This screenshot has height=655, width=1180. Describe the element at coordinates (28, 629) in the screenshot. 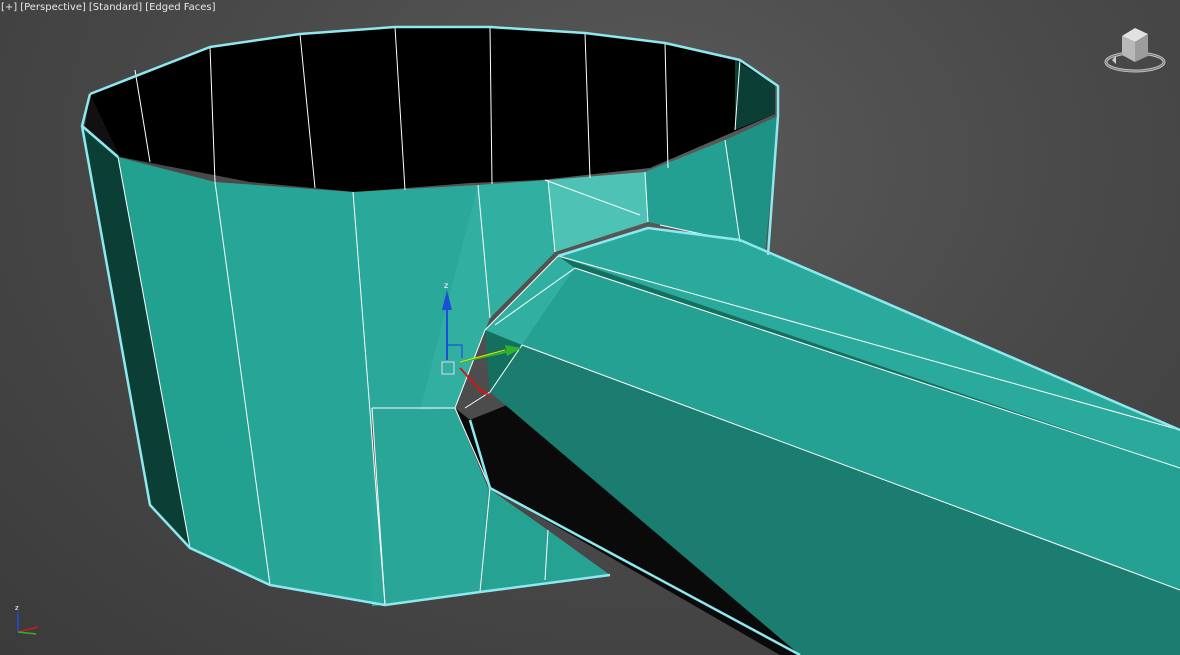

I see `world-x-axis` at that location.